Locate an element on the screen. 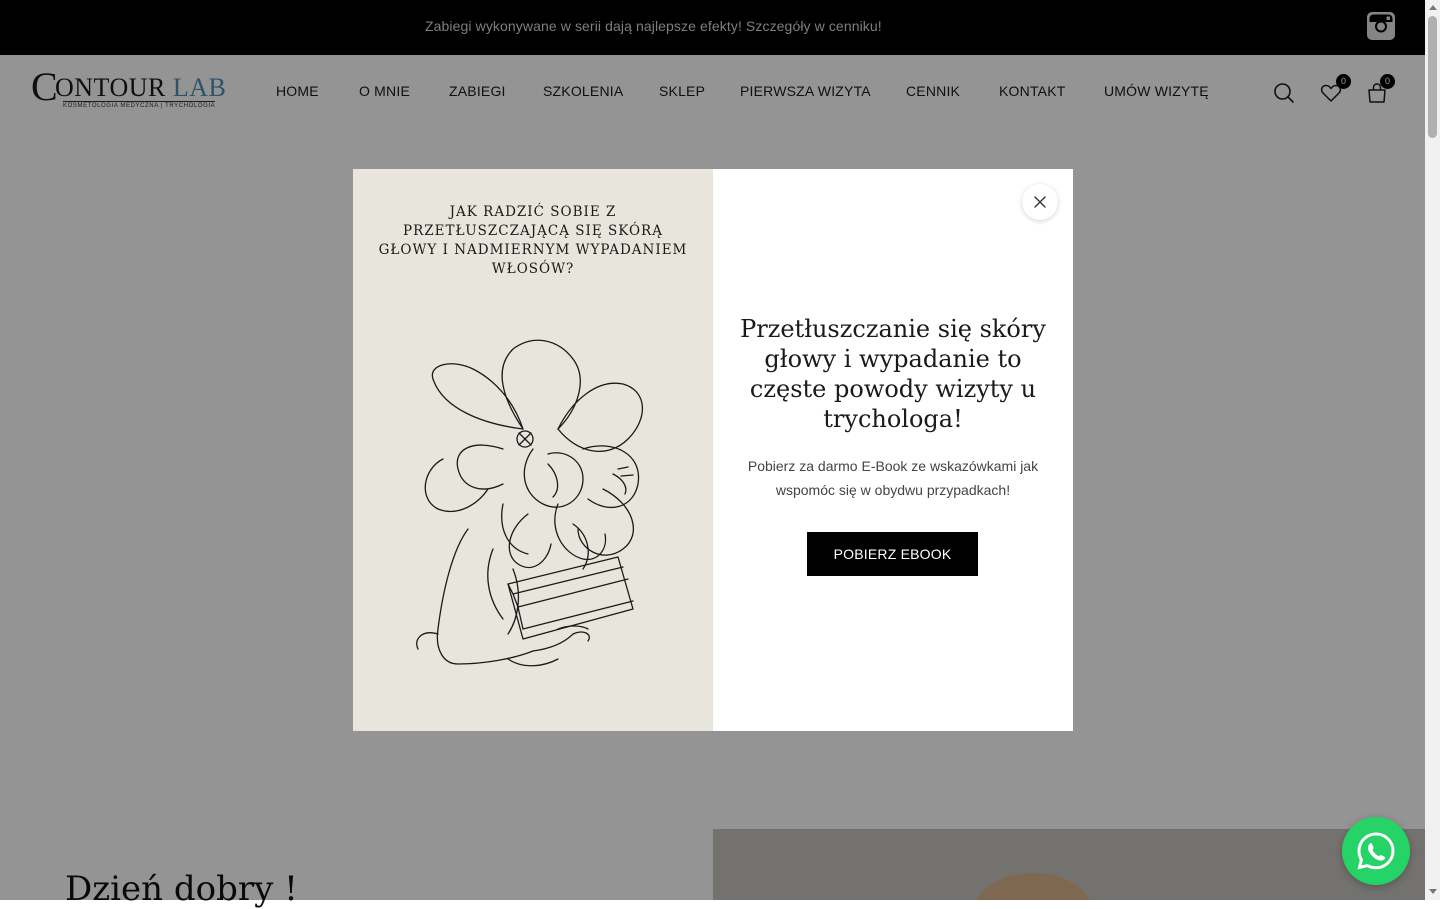  whatsapp-icon is located at coordinates (1376, 851).